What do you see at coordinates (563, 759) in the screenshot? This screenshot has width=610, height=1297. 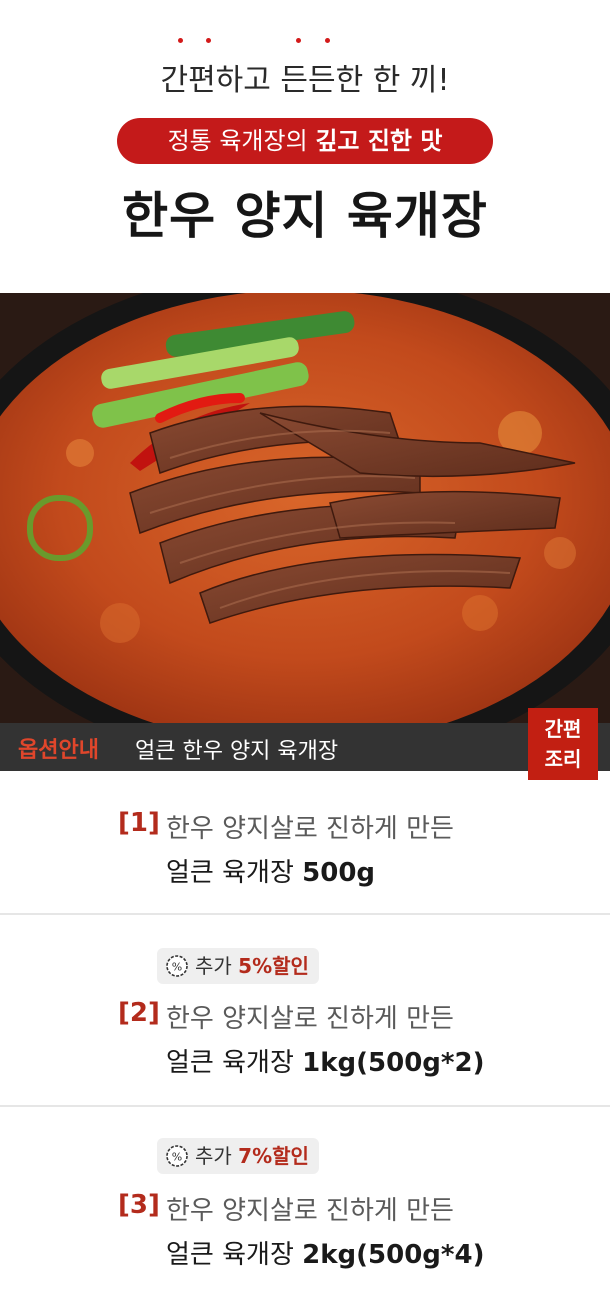 I see `badge-line2: 조리` at bounding box center [563, 759].